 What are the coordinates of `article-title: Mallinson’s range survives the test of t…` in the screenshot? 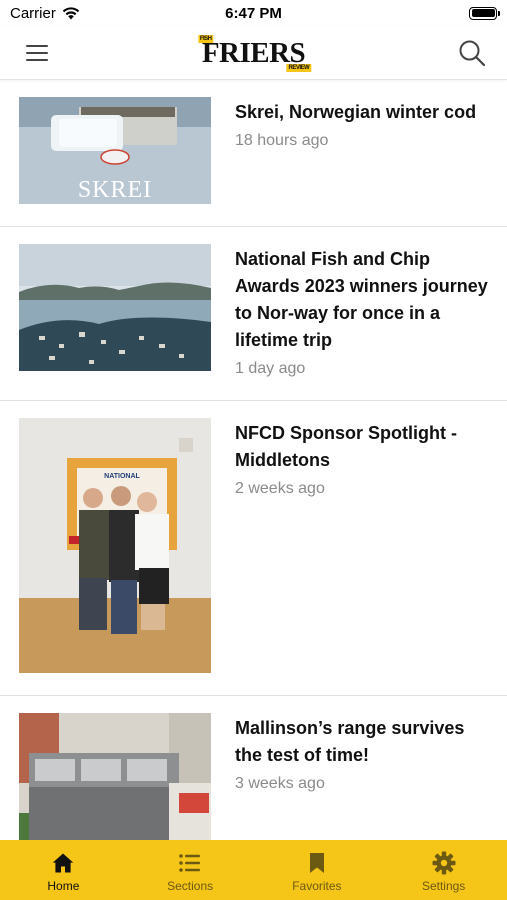 It's located at (350, 741).